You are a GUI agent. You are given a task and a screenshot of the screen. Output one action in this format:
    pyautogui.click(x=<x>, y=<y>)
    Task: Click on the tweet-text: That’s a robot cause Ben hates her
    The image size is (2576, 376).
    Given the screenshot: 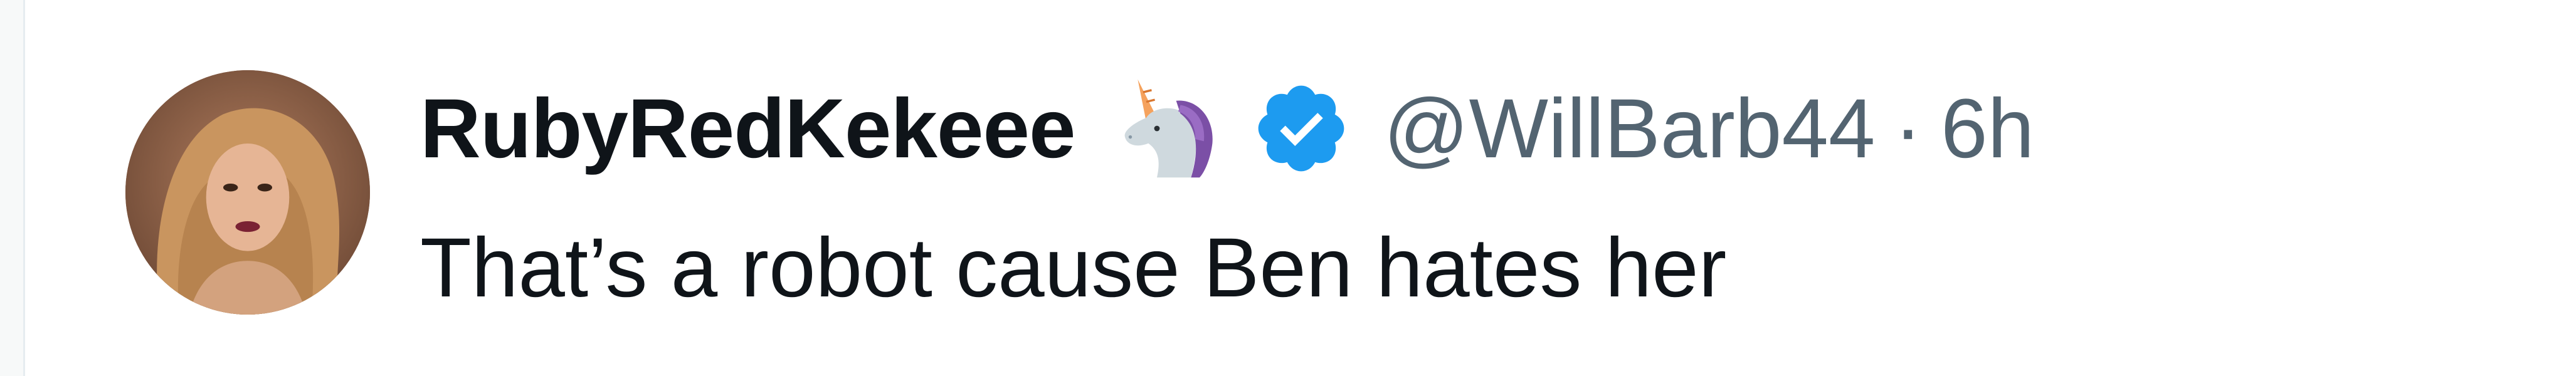 What is the action you would take?
    pyautogui.click(x=1073, y=268)
    